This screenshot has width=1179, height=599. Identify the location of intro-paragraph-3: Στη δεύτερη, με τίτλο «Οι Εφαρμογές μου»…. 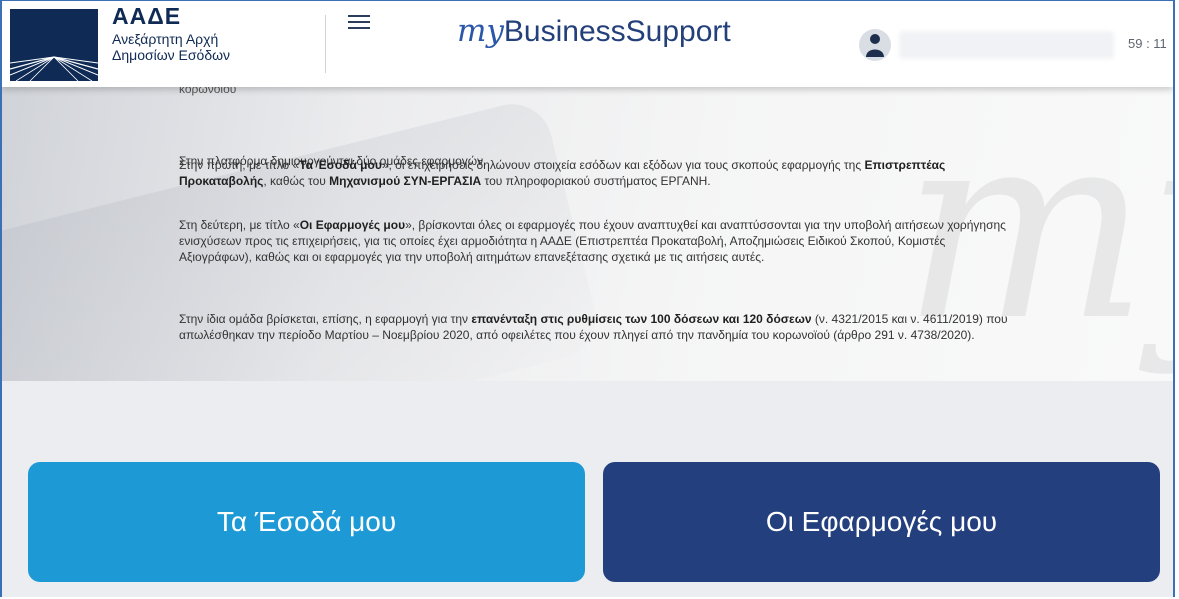
(592, 241).